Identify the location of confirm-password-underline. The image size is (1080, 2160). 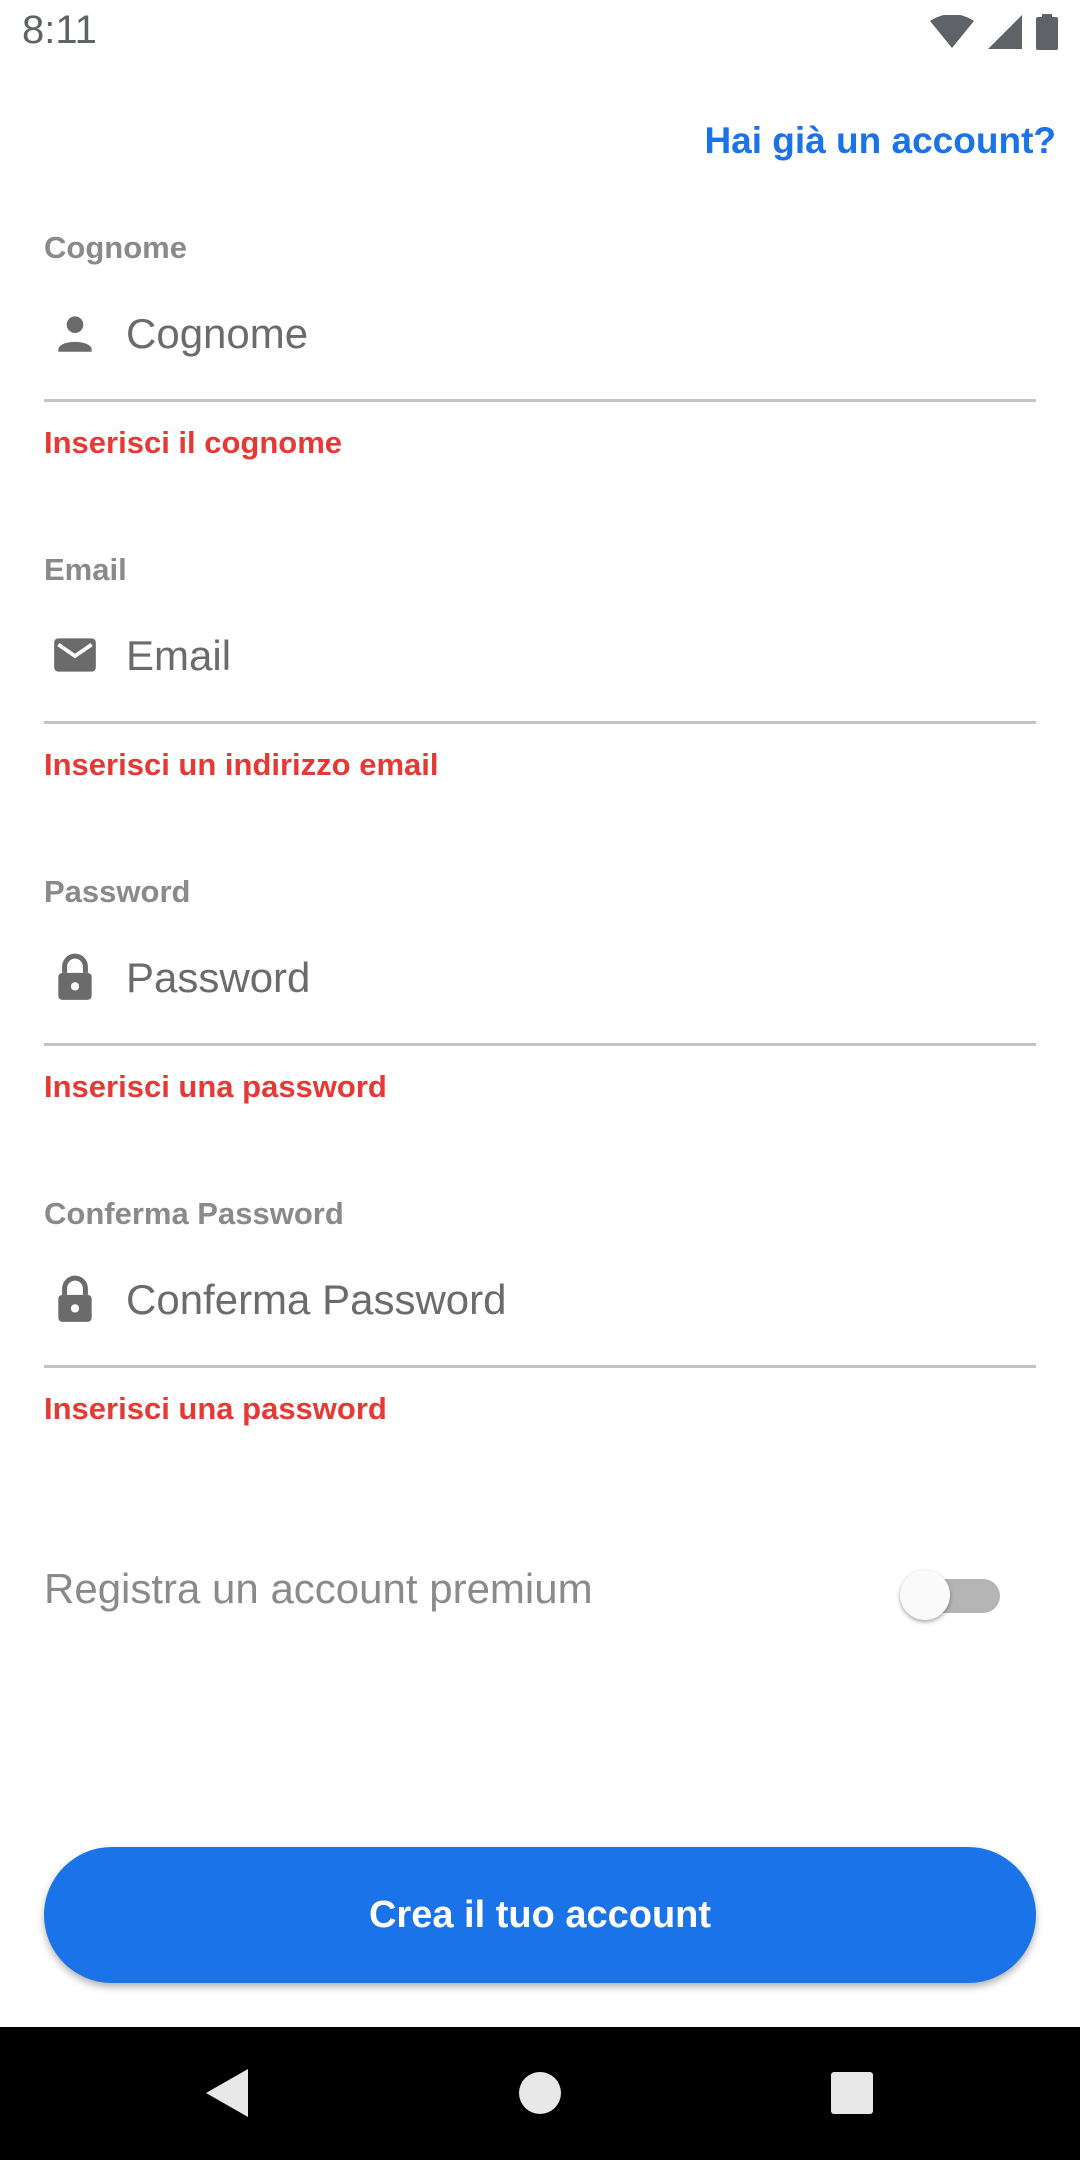
(540, 1366).